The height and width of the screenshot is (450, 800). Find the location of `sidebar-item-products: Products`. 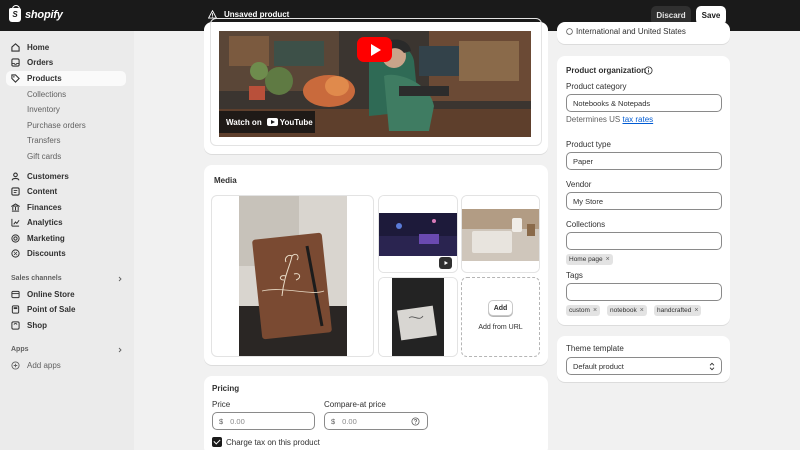

sidebar-item-products: Products is located at coordinates (66, 78).